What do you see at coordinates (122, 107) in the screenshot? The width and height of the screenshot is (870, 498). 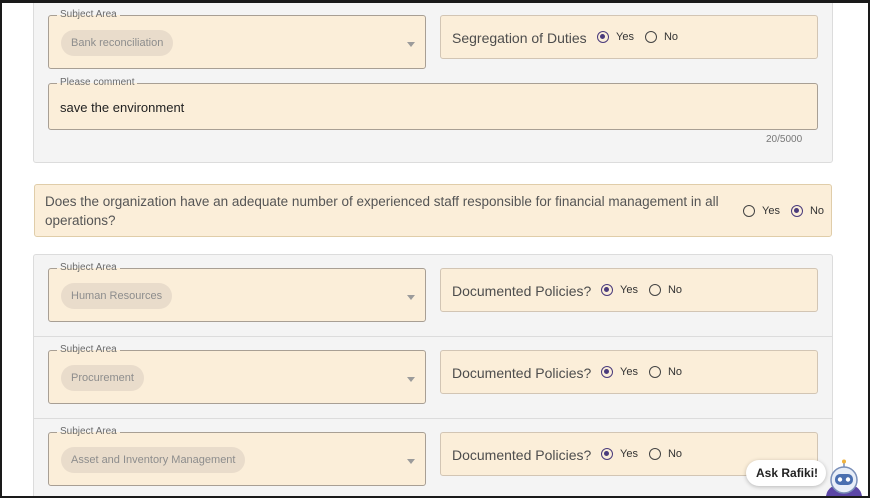 I see `comment-value: save the environment` at bounding box center [122, 107].